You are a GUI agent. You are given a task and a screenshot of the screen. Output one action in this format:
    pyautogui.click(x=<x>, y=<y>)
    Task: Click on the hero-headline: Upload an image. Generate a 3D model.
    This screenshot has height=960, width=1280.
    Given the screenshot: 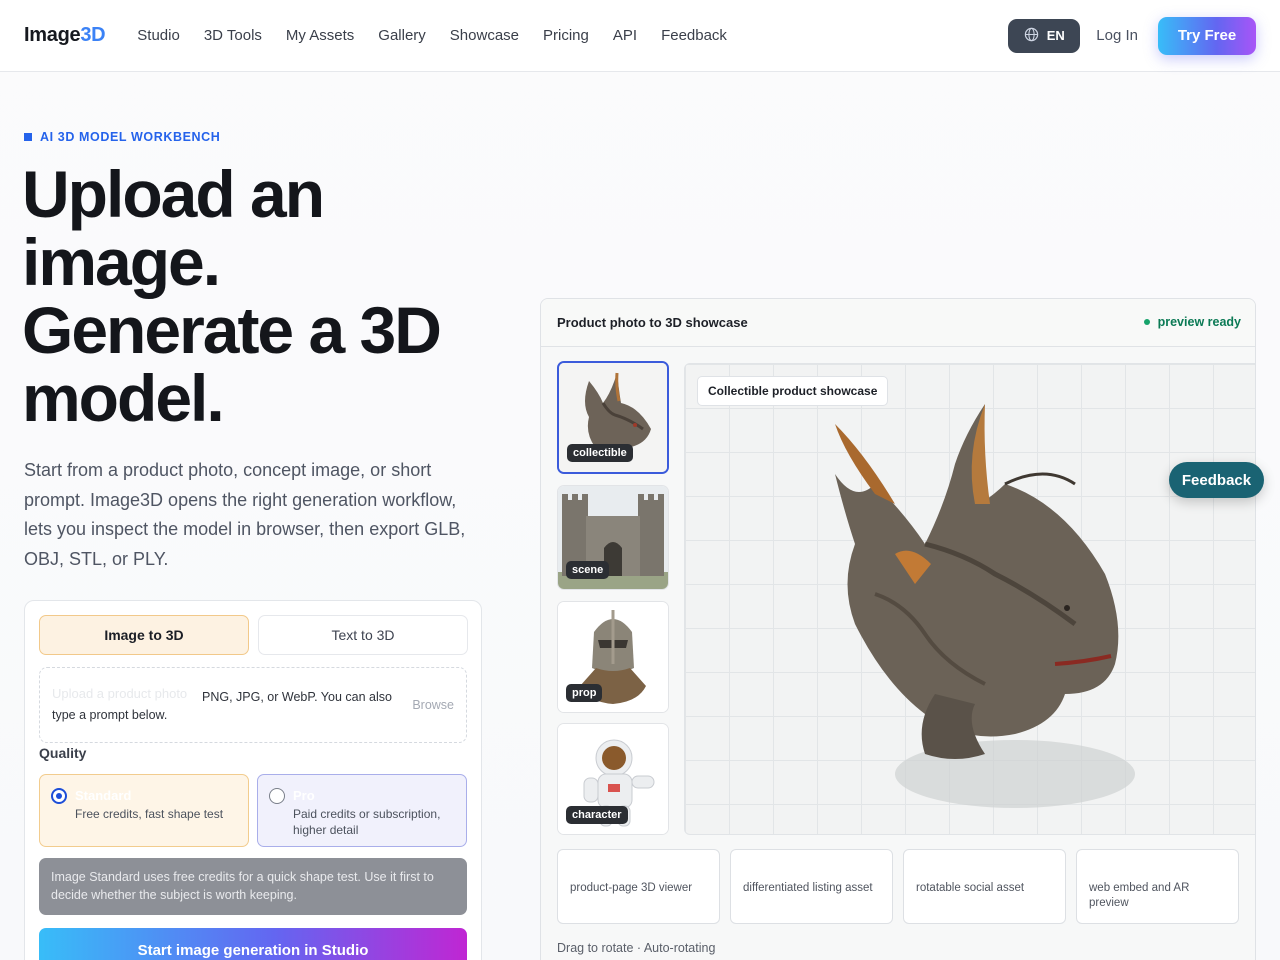 What is the action you would take?
    pyautogui.click(x=257, y=296)
    